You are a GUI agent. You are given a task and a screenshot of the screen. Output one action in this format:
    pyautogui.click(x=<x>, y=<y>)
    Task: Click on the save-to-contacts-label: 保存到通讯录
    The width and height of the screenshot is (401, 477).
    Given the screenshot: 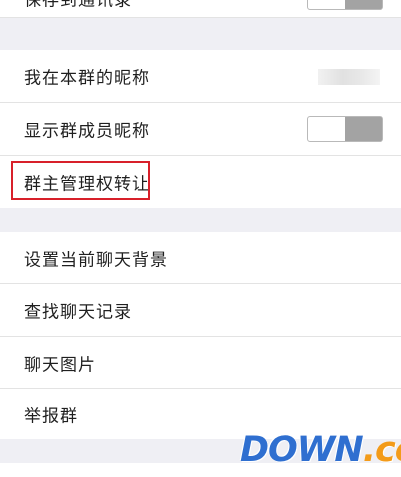 What is the action you would take?
    pyautogui.click(x=78, y=5)
    